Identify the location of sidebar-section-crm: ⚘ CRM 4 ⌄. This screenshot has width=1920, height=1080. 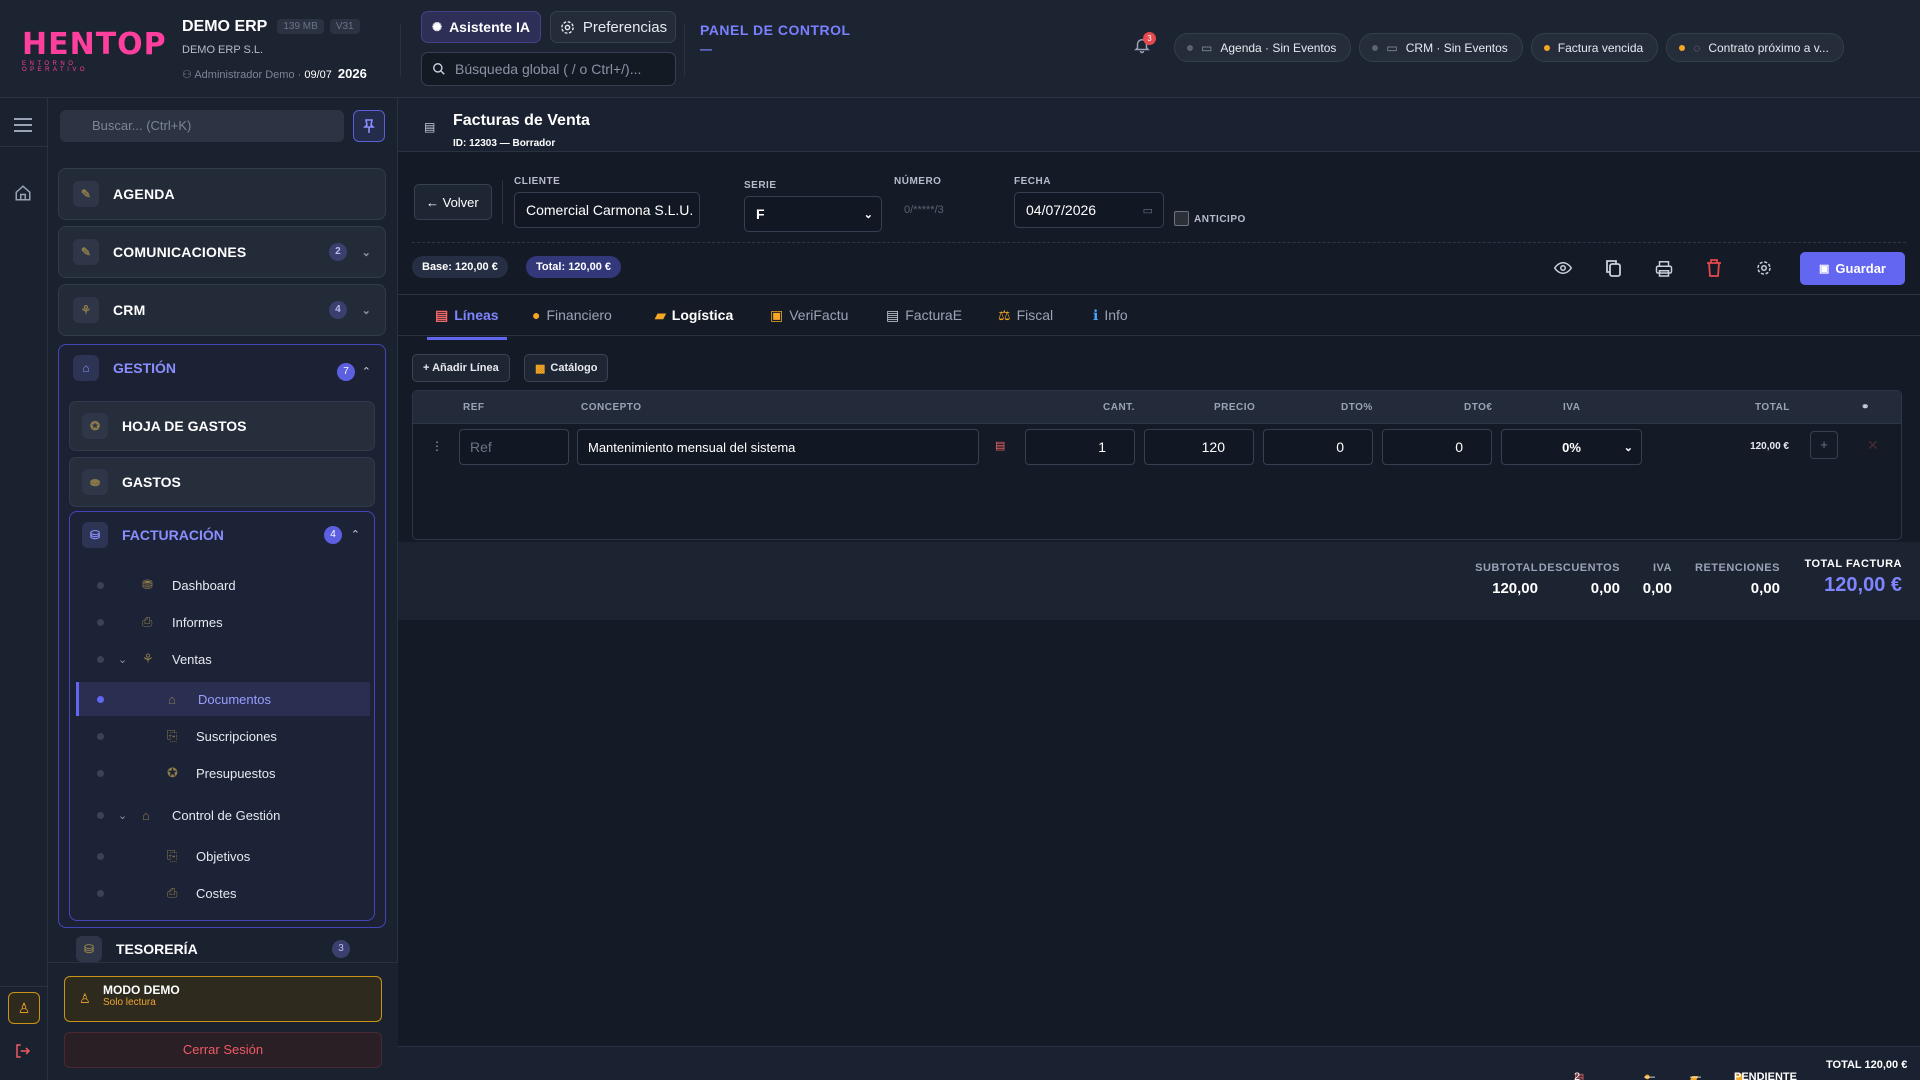
(222, 310).